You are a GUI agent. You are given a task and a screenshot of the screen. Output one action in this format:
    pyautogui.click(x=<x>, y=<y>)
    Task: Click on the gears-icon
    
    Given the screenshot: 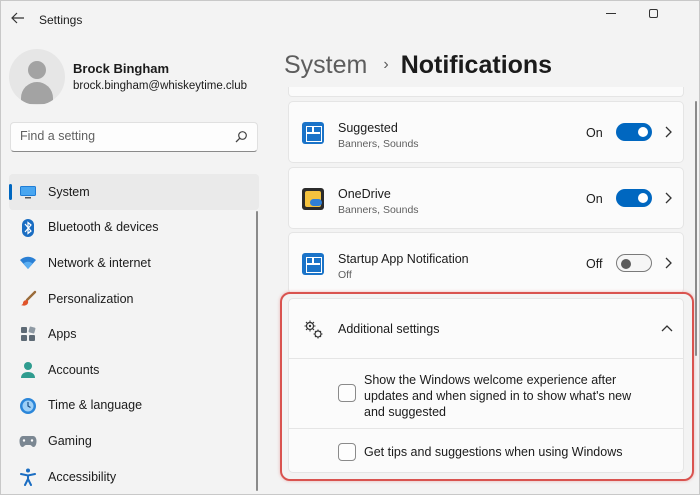 What is the action you would take?
    pyautogui.click(x=313, y=329)
    